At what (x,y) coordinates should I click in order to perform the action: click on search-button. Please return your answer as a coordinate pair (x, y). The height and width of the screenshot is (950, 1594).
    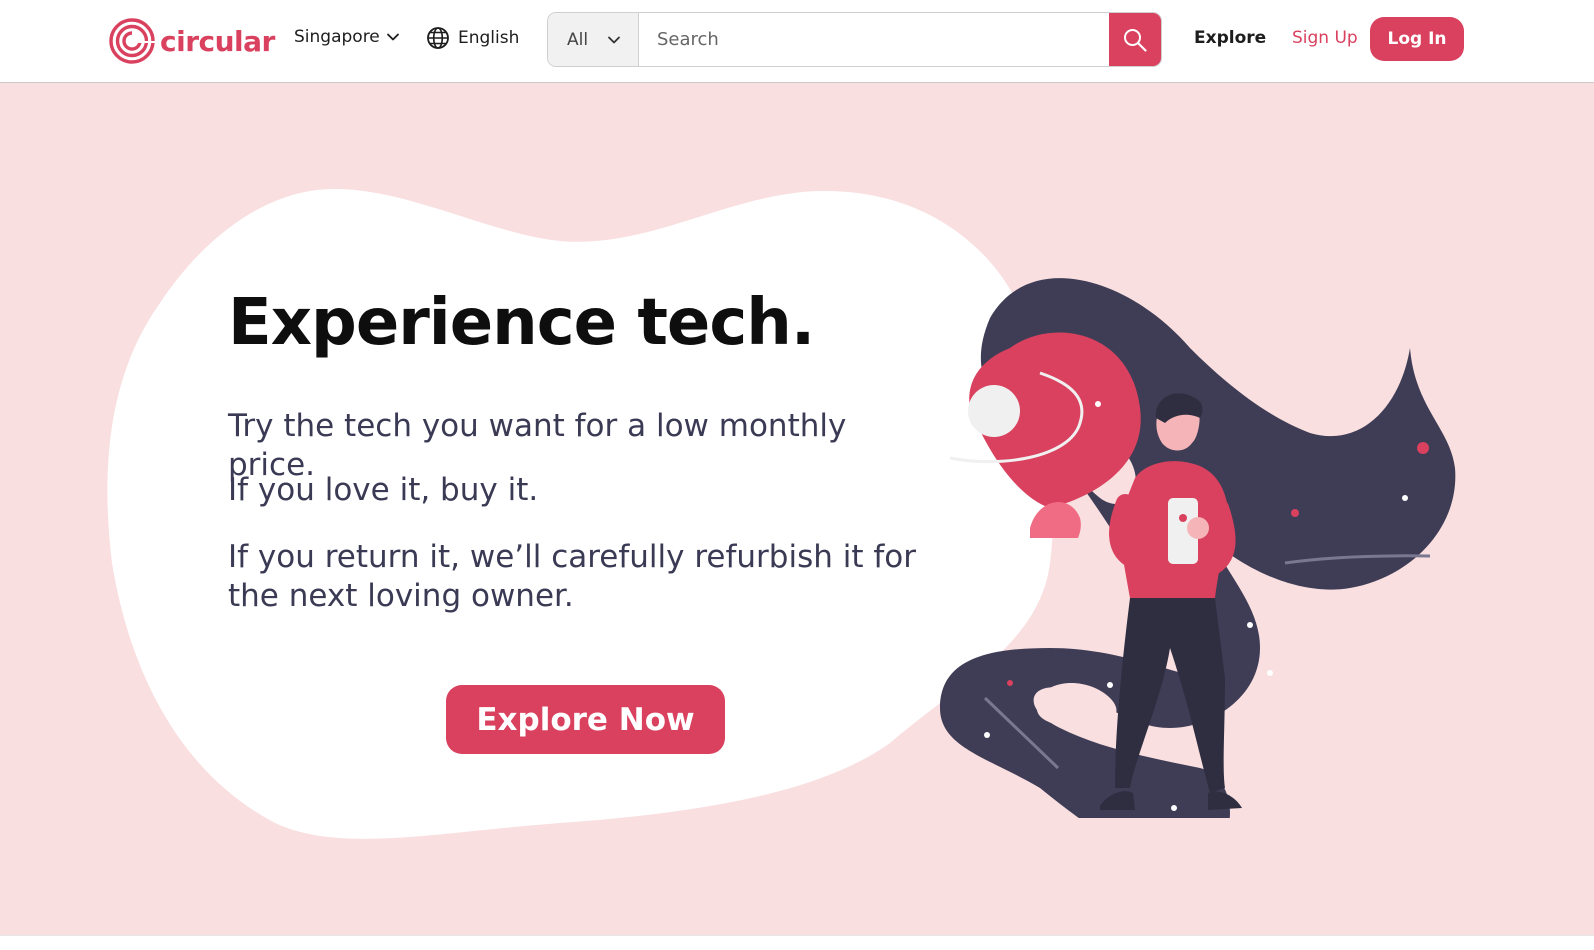
    Looking at the image, I should click on (1135, 39).